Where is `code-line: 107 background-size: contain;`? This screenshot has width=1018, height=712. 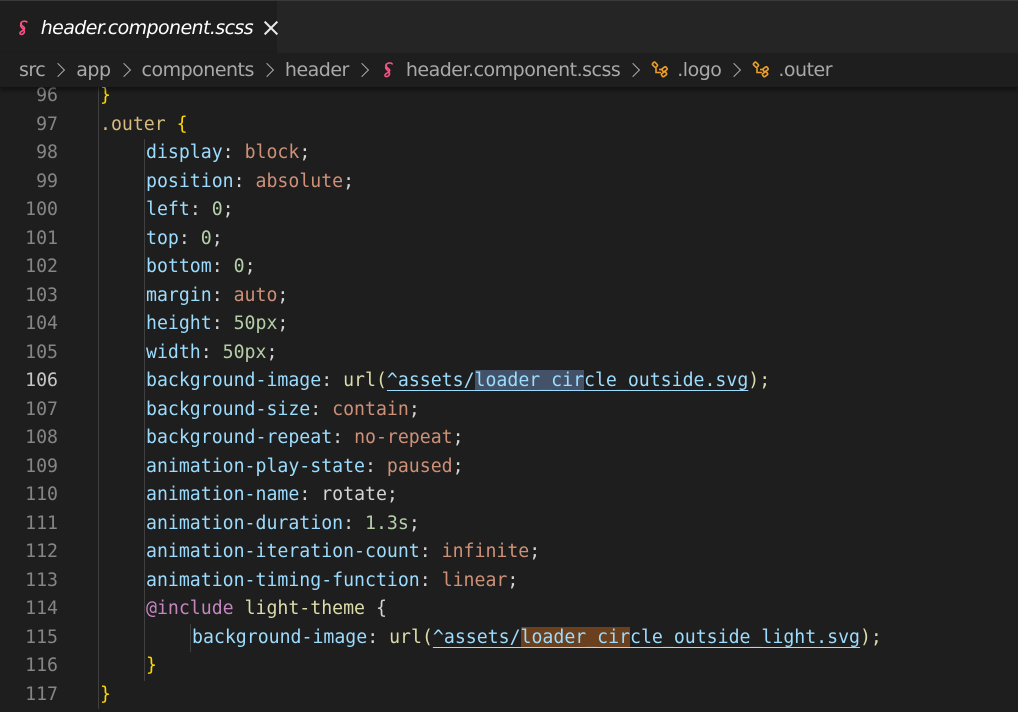 code-line: 107 background-size: contain; is located at coordinates (509, 409).